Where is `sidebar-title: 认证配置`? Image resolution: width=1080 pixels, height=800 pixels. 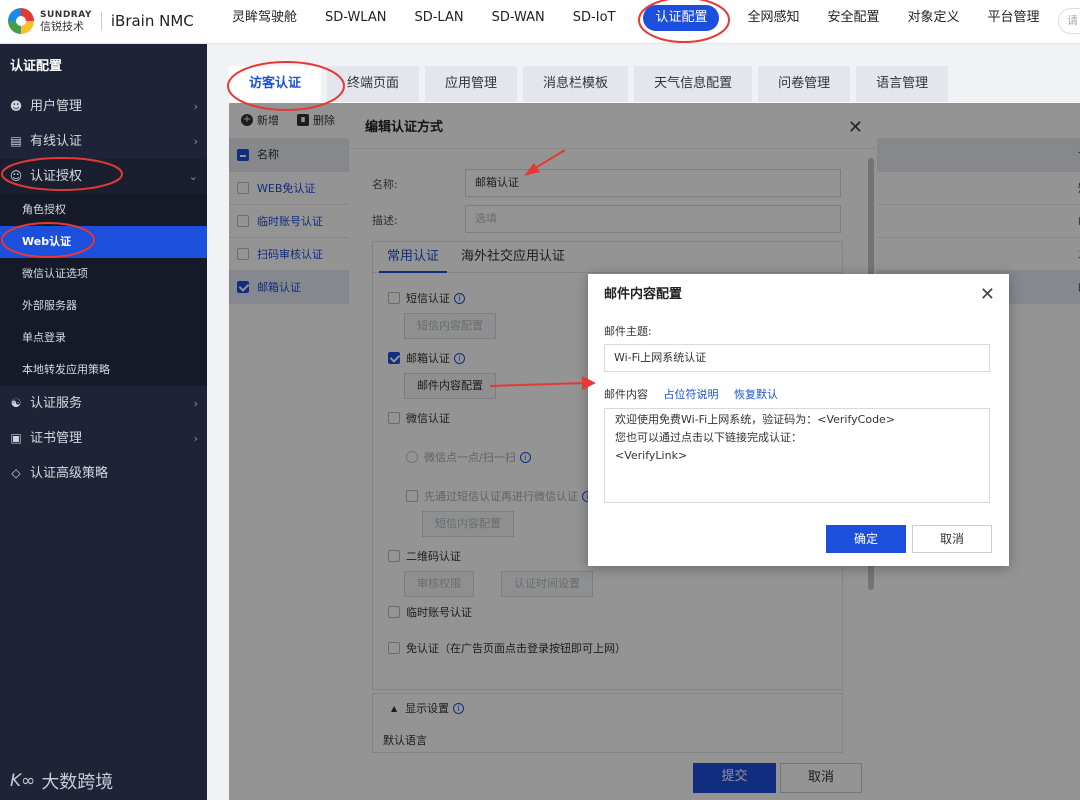
sidebar-title: 认证配置 is located at coordinates (36, 66).